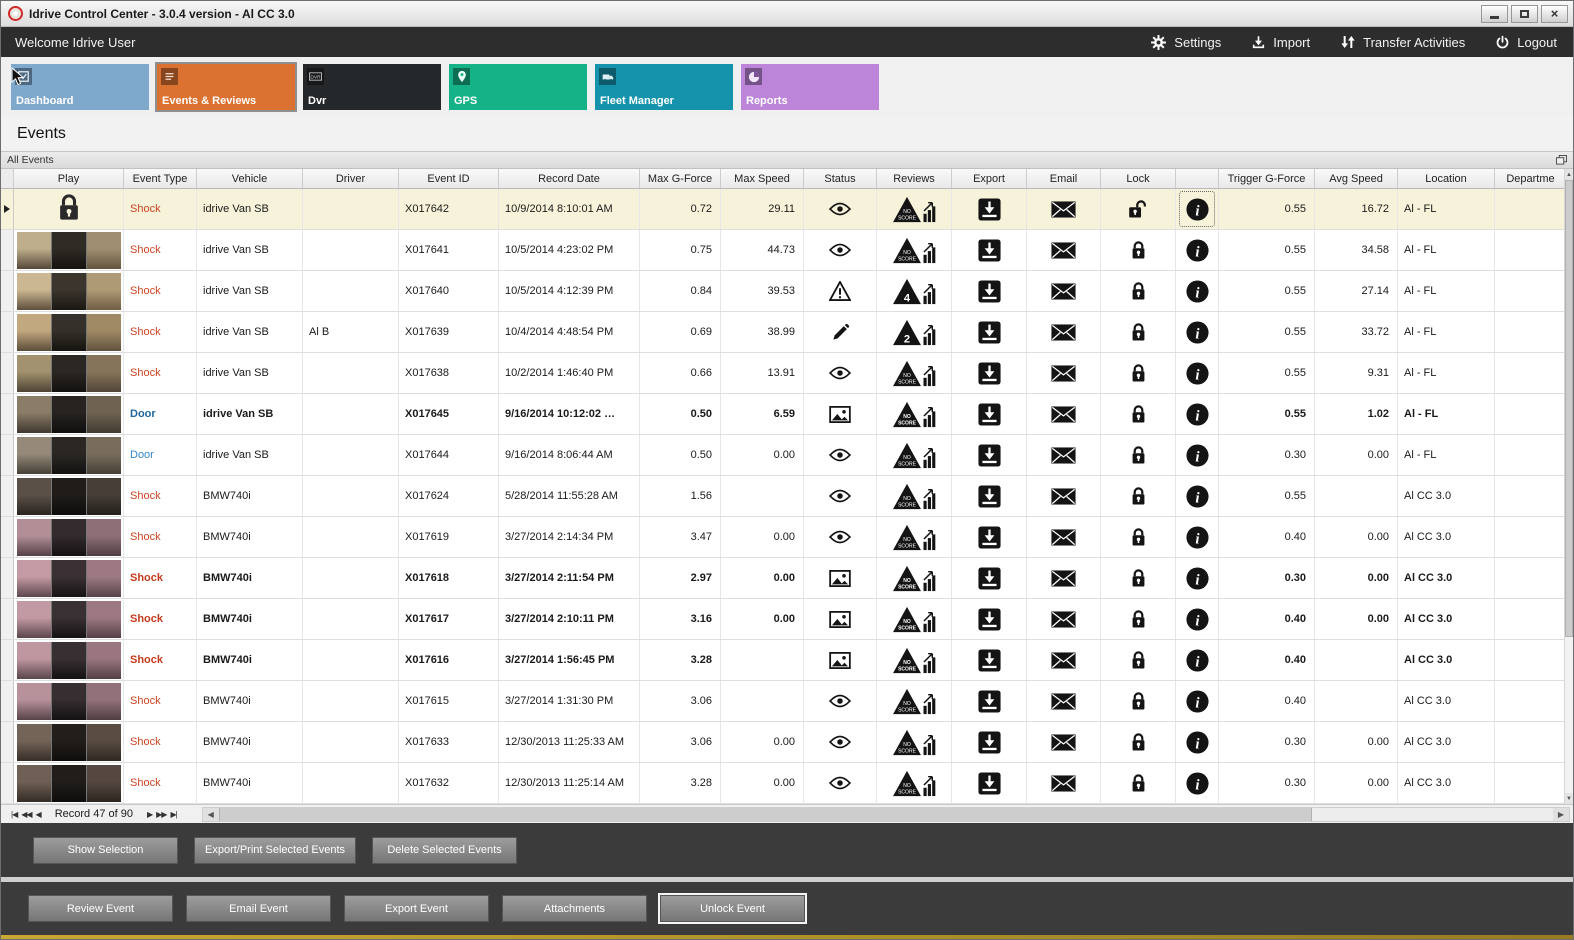  I want to click on email-event-button: Email Event, so click(258, 908).